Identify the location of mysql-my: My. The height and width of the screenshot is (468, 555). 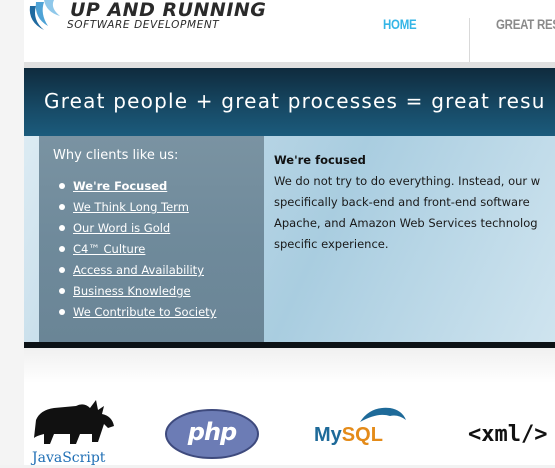
(328, 435).